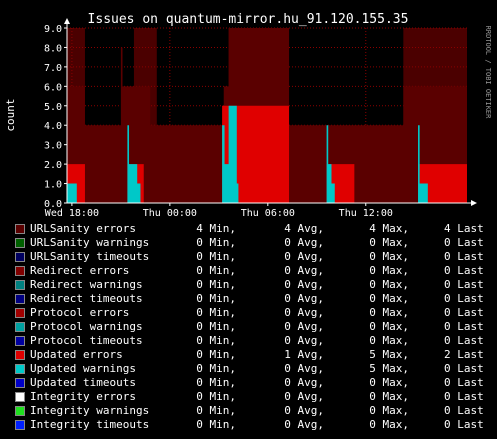 This screenshot has height=439, width=497. Describe the element at coordinates (464, 354) in the screenshot. I see `legend-last: 2 Last` at that location.